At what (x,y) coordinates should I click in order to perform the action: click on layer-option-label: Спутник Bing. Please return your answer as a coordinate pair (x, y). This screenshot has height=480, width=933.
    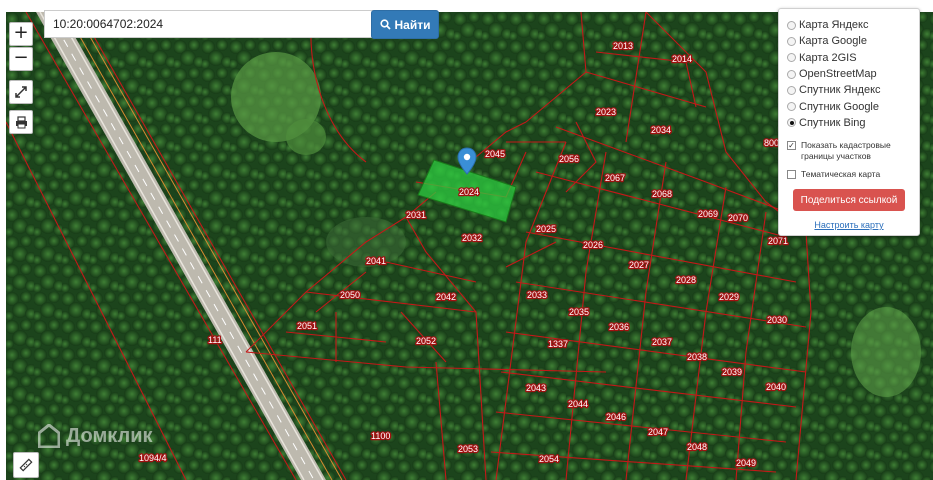
    Looking at the image, I should click on (832, 122).